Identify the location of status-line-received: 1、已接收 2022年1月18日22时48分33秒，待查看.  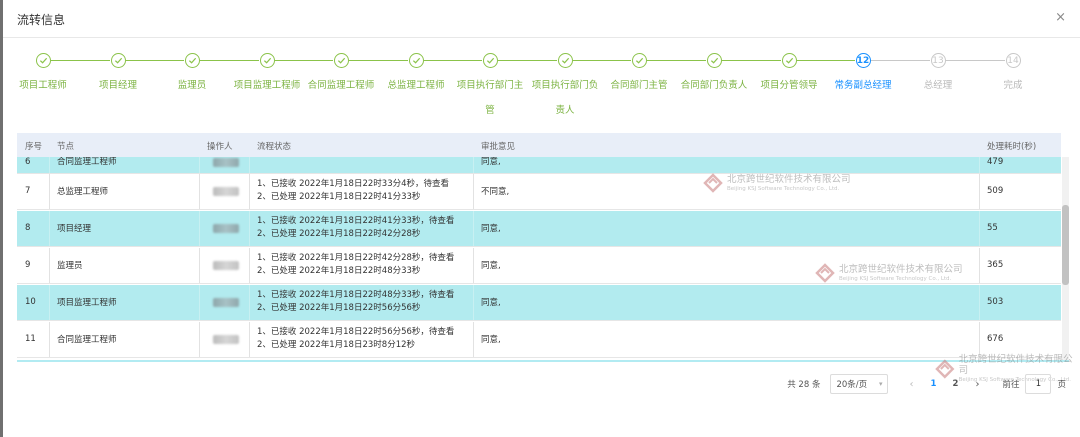
(356, 295).